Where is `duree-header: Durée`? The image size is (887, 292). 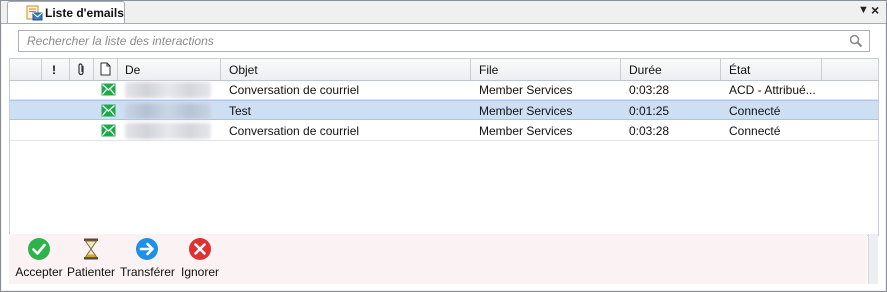 duree-header: Durée is located at coordinates (645, 70).